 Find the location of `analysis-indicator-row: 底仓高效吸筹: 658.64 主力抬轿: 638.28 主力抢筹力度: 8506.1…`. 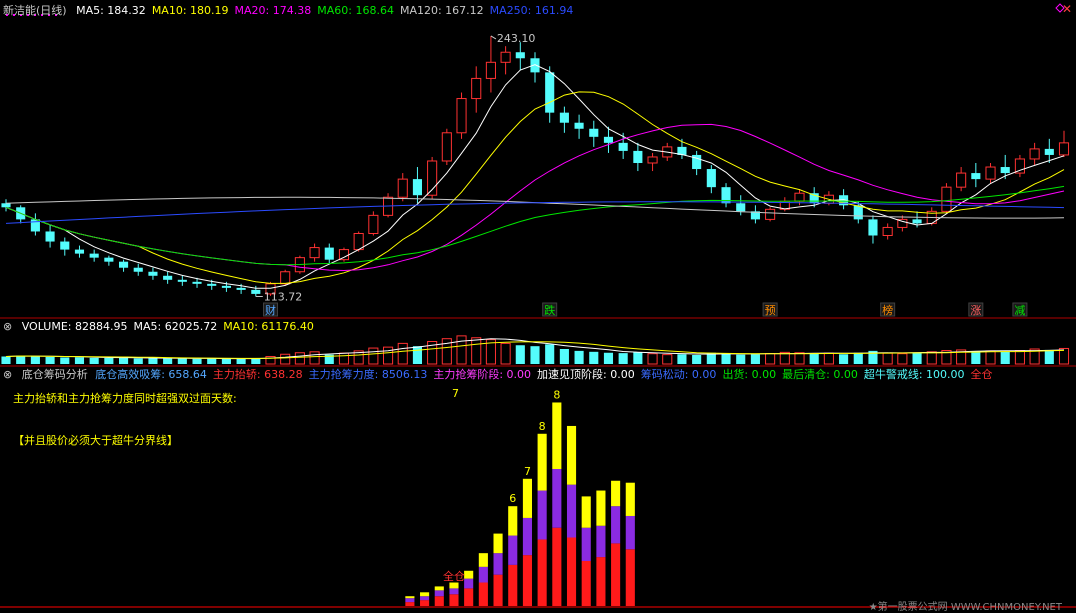

analysis-indicator-row: 底仓高效吸筹: 658.64 主力抬轿: 638.28 主力抢筹力度: 8506.1… is located at coordinates (546, 374).